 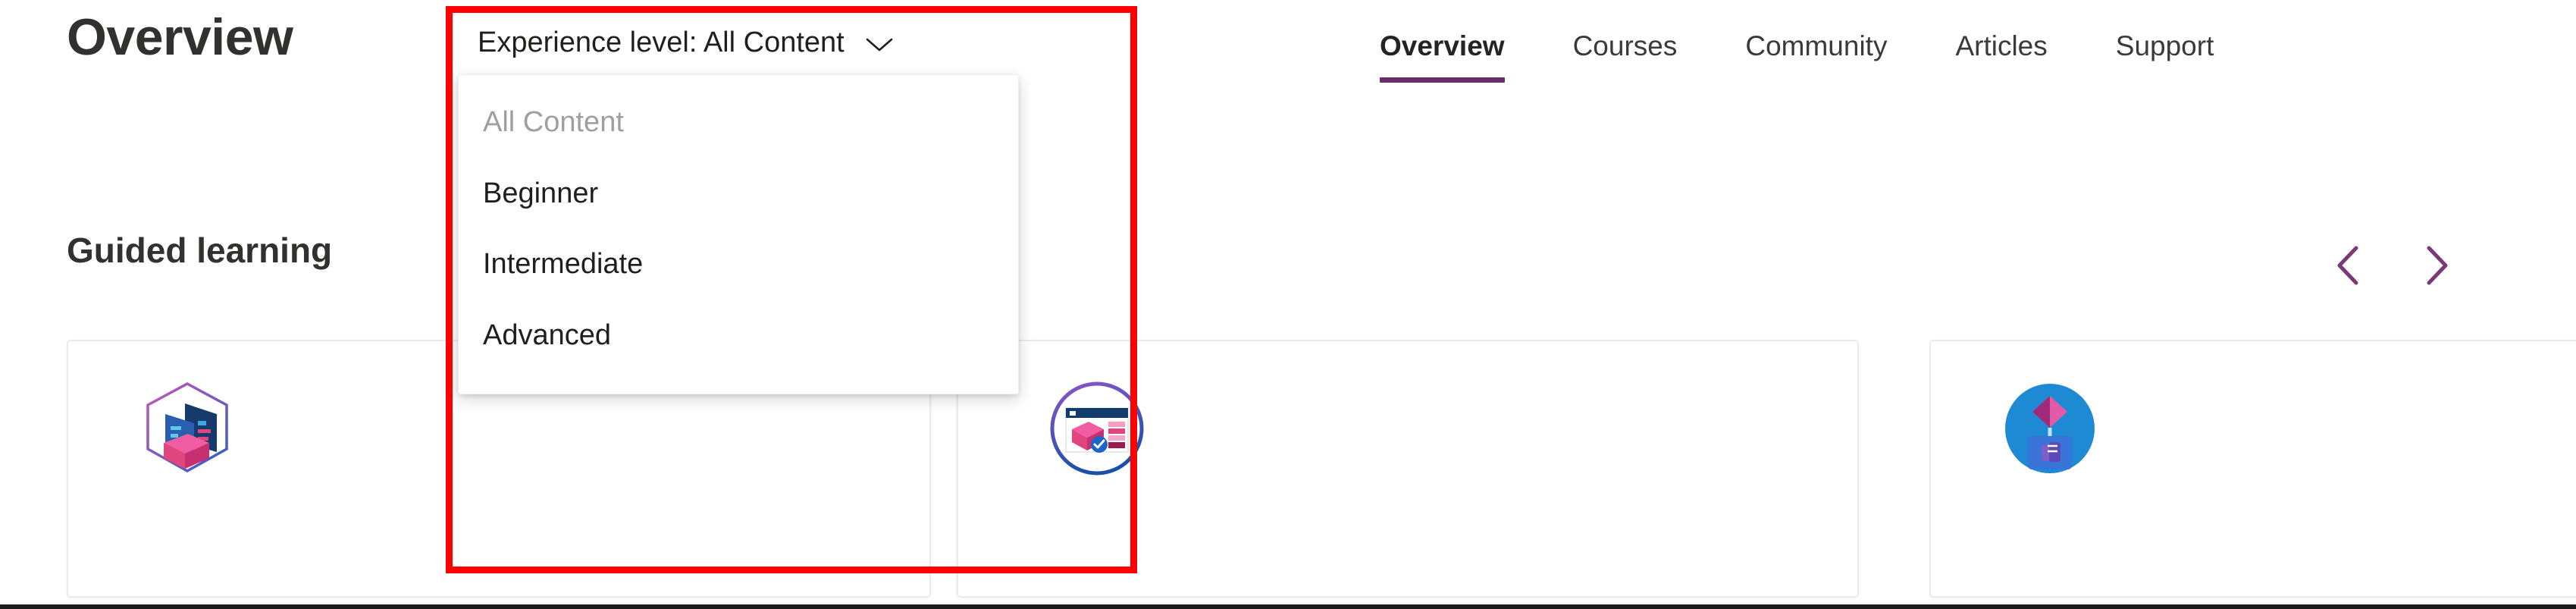 I want to click on nav-item-articles: Articles, so click(x=2001, y=57).